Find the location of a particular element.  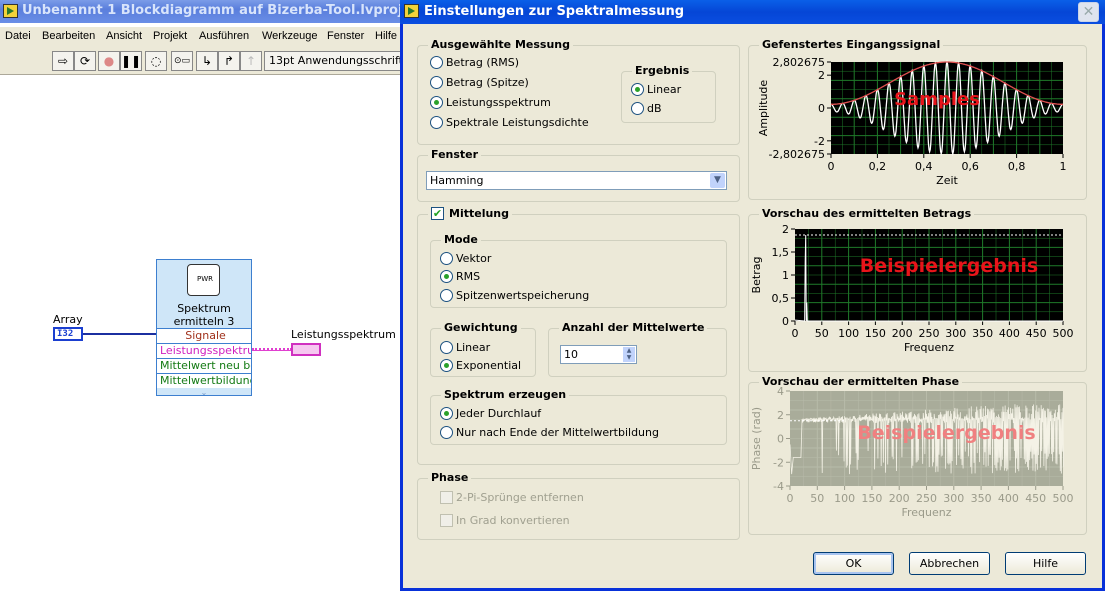

y-tick-label: 1,5 is located at coordinates (781, 252).